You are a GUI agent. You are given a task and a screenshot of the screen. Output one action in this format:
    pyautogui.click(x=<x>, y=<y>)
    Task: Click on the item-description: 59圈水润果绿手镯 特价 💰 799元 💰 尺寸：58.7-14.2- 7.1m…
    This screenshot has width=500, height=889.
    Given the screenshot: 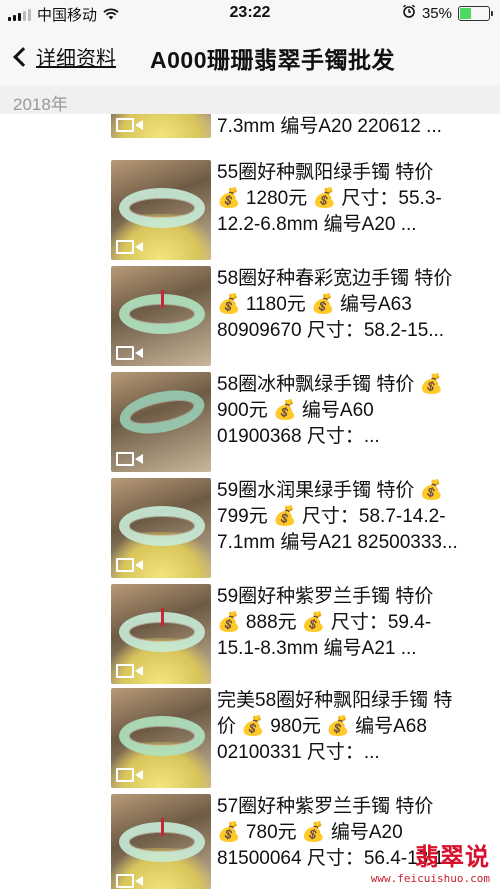 What is the action you would take?
    pyautogui.click(x=357, y=517)
    